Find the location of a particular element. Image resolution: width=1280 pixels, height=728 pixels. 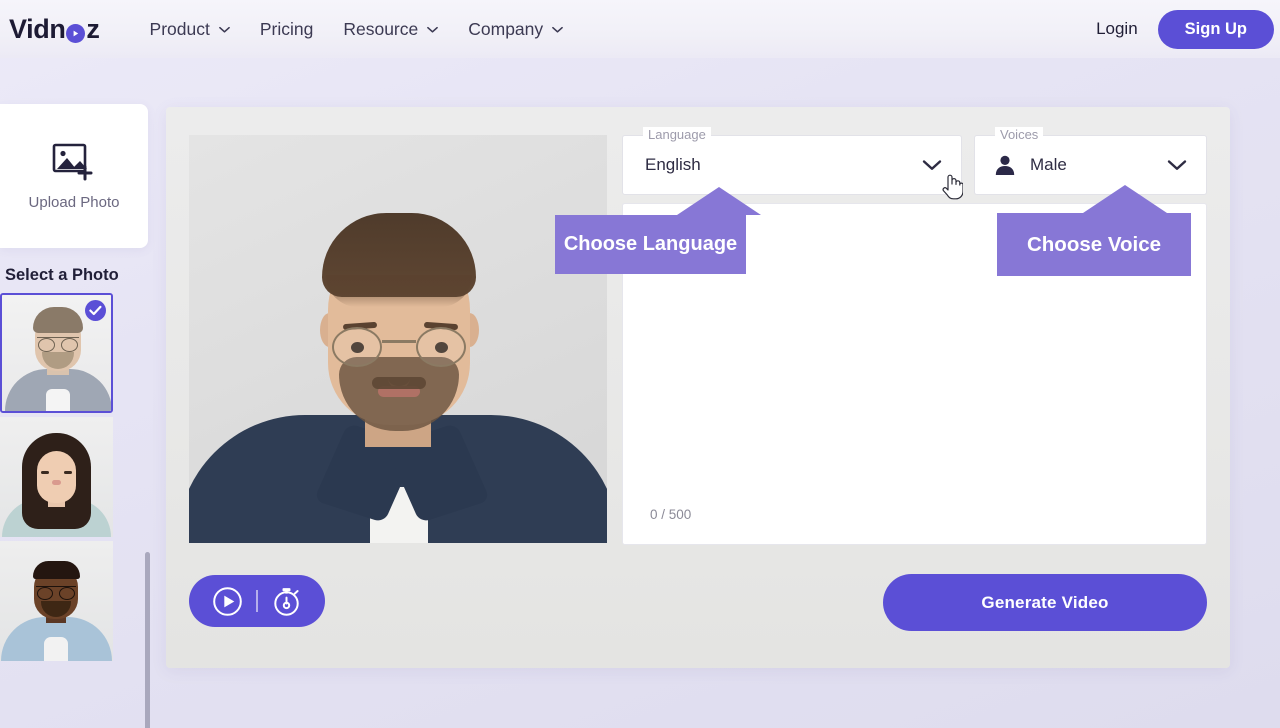

upload-photo-label: Upload Photo is located at coordinates (74, 202).